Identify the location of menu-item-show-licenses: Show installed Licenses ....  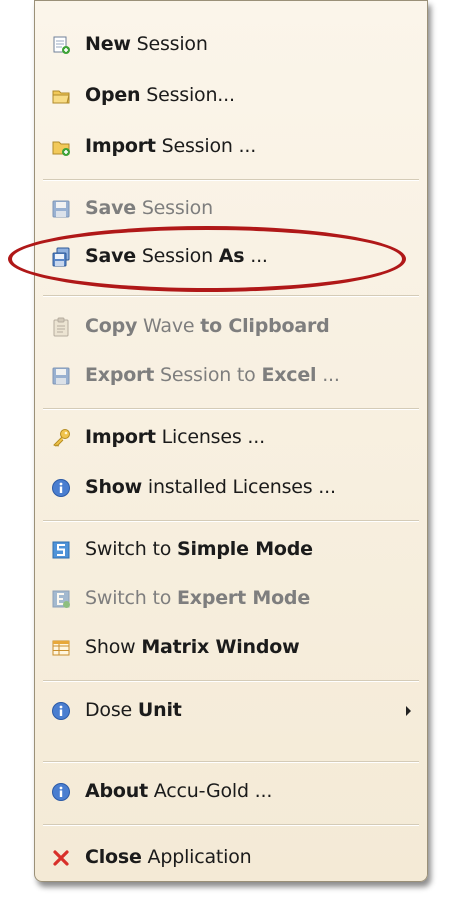
(231, 488).